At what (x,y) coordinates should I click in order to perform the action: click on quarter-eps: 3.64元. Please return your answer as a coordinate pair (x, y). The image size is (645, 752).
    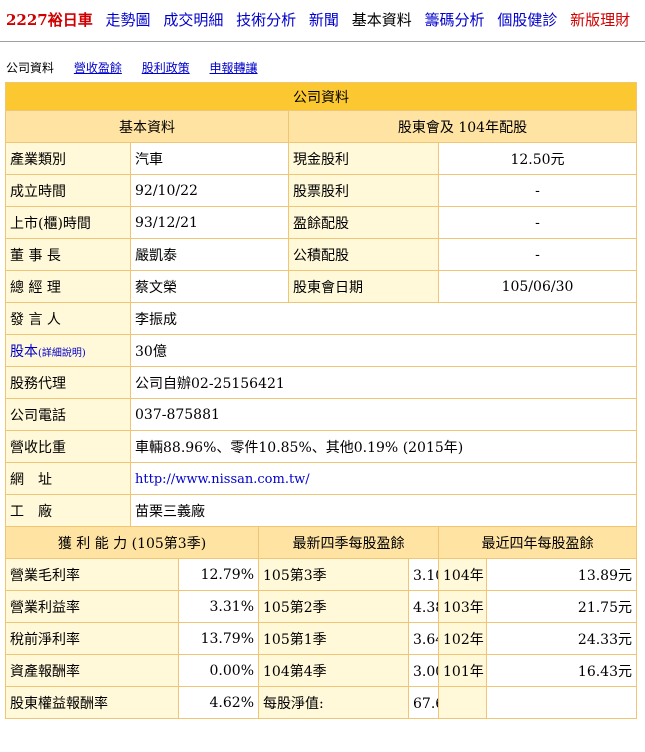
    Looking at the image, I should click on (423, 638).